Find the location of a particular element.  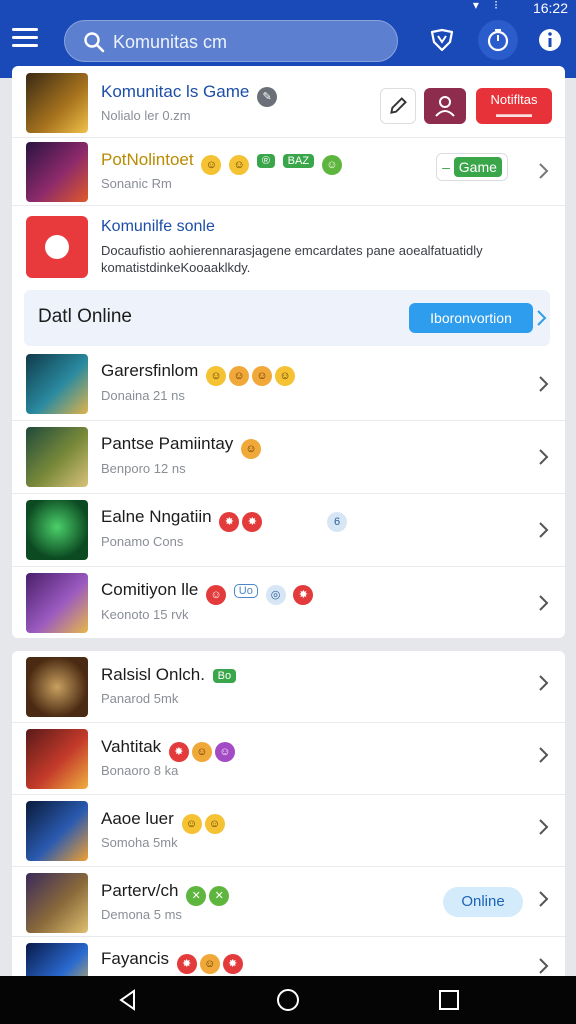

heart-icon is located at coordinates (442, 40).